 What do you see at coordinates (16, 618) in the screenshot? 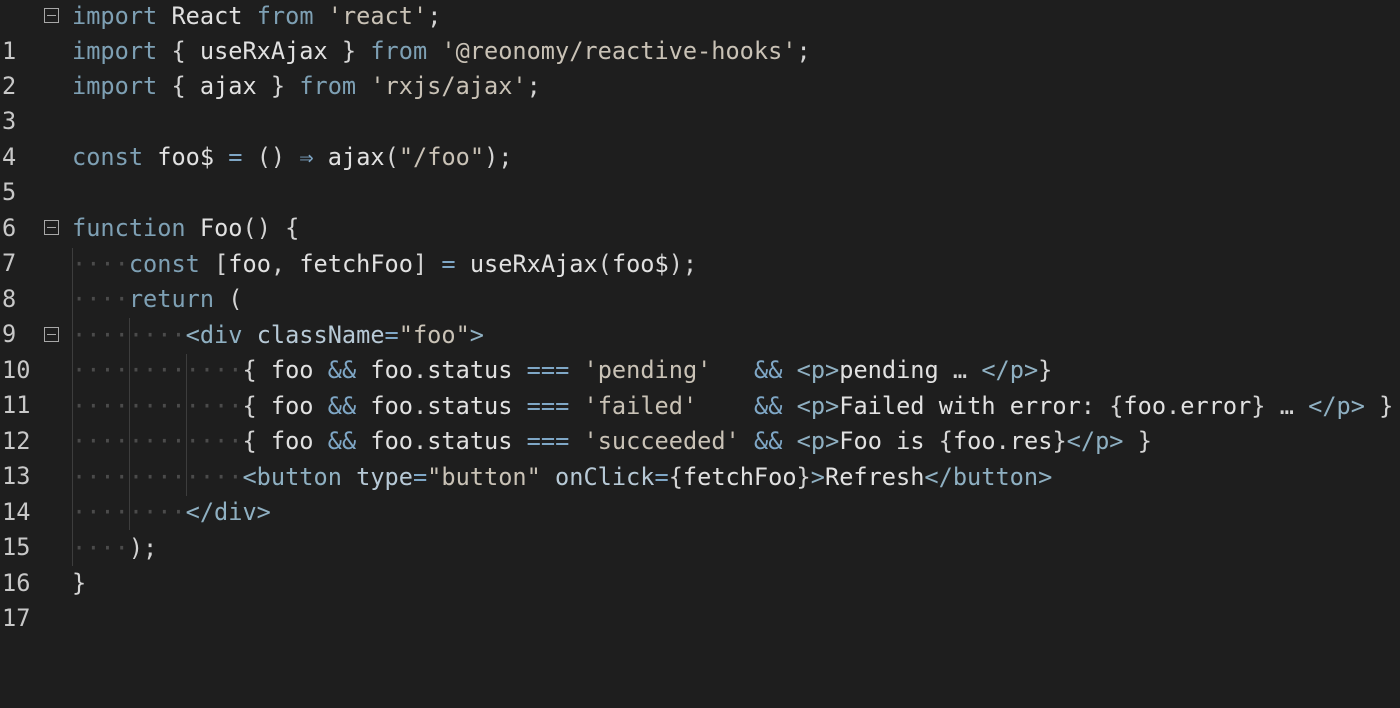
I see `line-number: 17` at bounding box center [16, 618].